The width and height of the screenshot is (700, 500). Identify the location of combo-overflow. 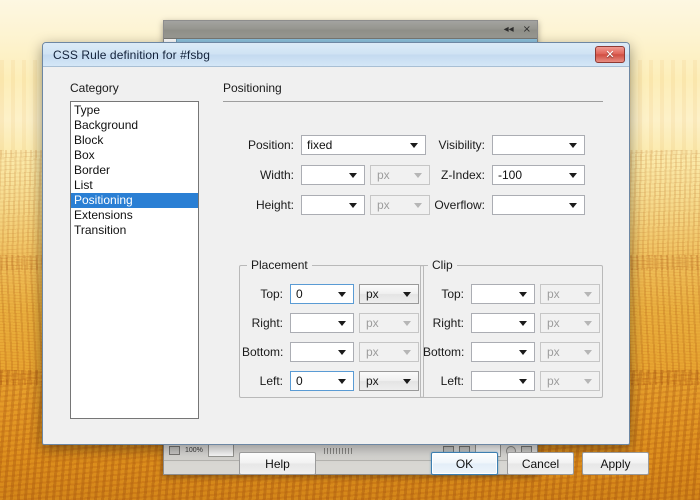
(538, 205).